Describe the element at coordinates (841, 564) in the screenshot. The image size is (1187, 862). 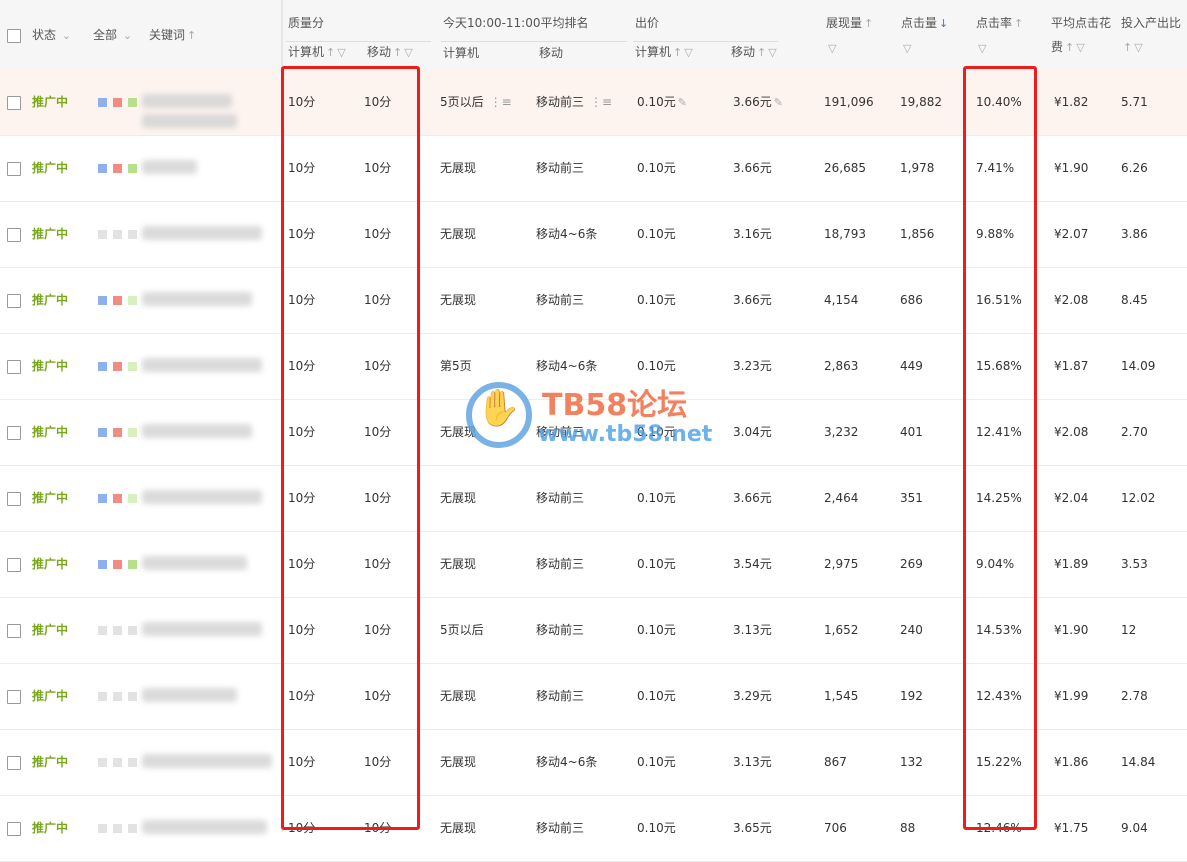
I see `impressions-cell: 2,975` at that location.